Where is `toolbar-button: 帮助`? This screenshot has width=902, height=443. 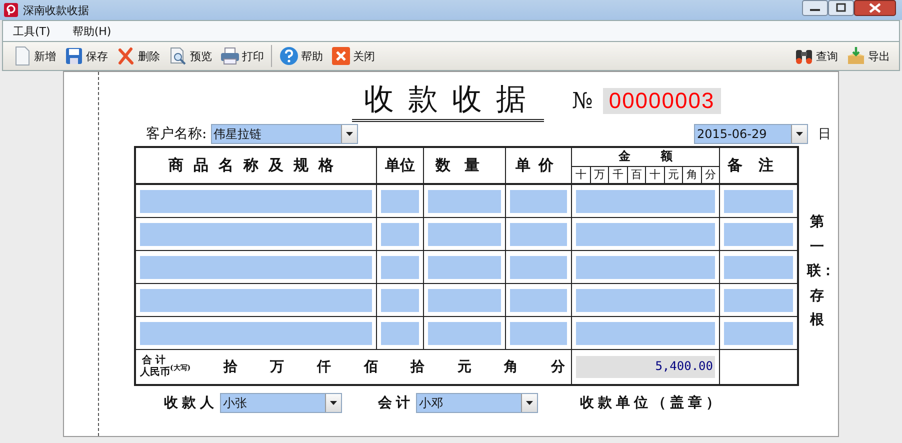 toolbar-button: 帮助 is located at coordinates (301, 56).